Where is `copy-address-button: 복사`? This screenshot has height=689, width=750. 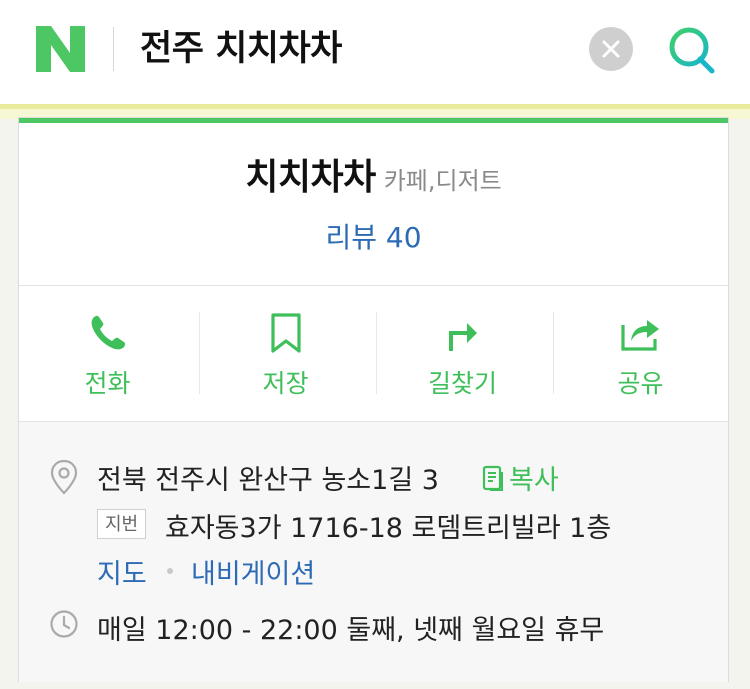 copy-address-button: 복사 is located at coordinates (520, 477).